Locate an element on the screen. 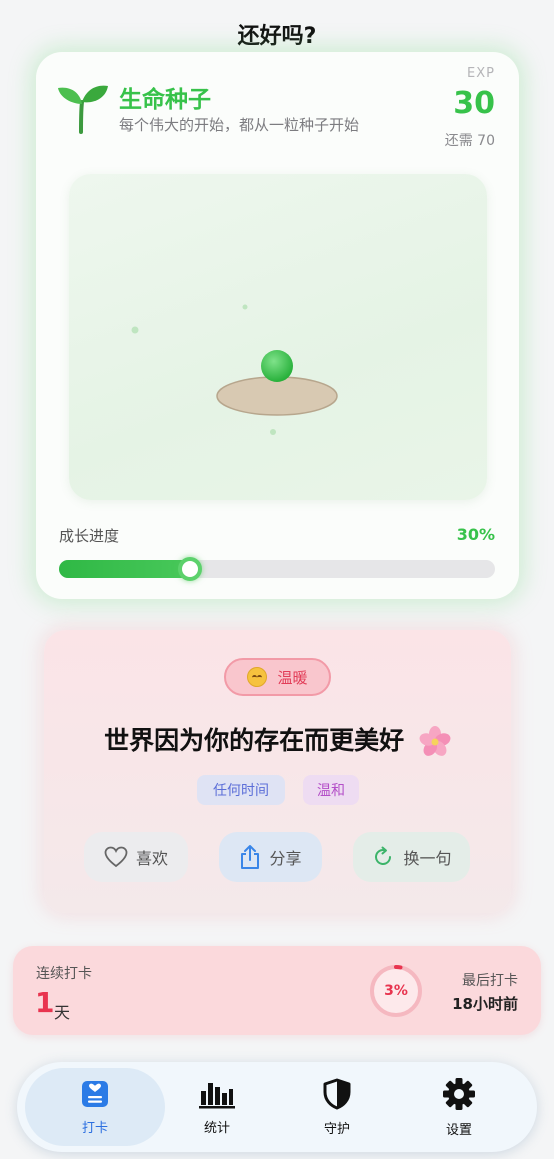 The image size is (554, 1159). streak-card: 连续打卡 1 天 3% 最后打卡 18小时前 is located at coordinates (277, 990).